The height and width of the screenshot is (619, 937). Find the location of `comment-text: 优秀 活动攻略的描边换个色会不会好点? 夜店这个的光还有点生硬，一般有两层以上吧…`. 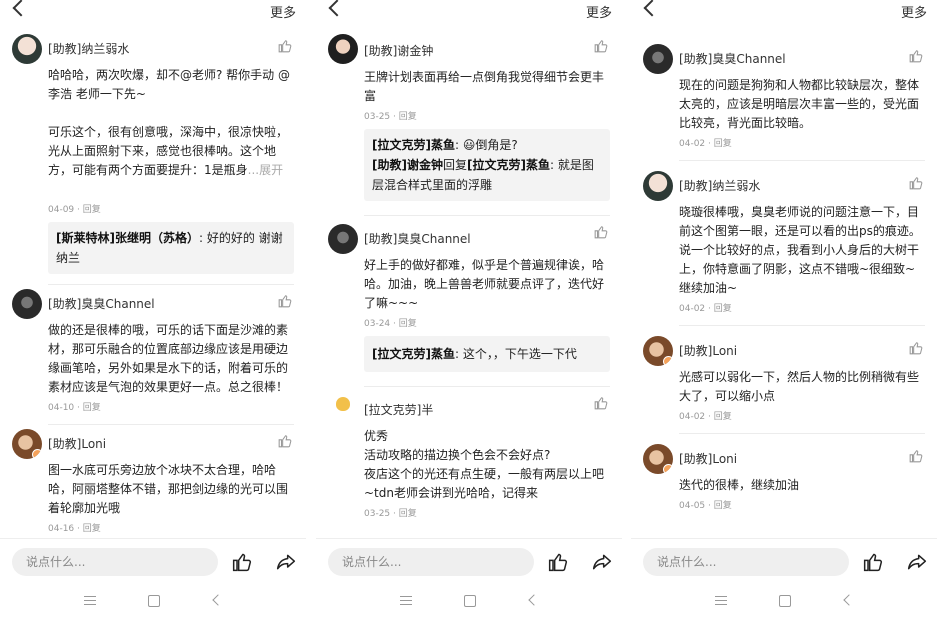

comment-text: 优秀 活动攻略的描边换个色会不会好点? 夜店这个的光还有点生硬，一般有两层以上吧… is located at coordinates (484, 464).